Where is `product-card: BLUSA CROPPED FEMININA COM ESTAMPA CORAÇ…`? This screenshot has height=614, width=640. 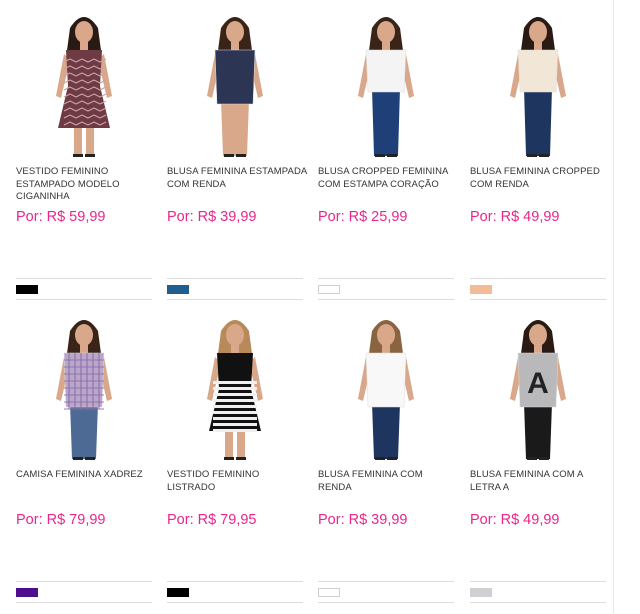
product-card: BLUSA CROPPED FEMININA COM ESTAMPA CORAÇ… is located at coordinates (386, 155).